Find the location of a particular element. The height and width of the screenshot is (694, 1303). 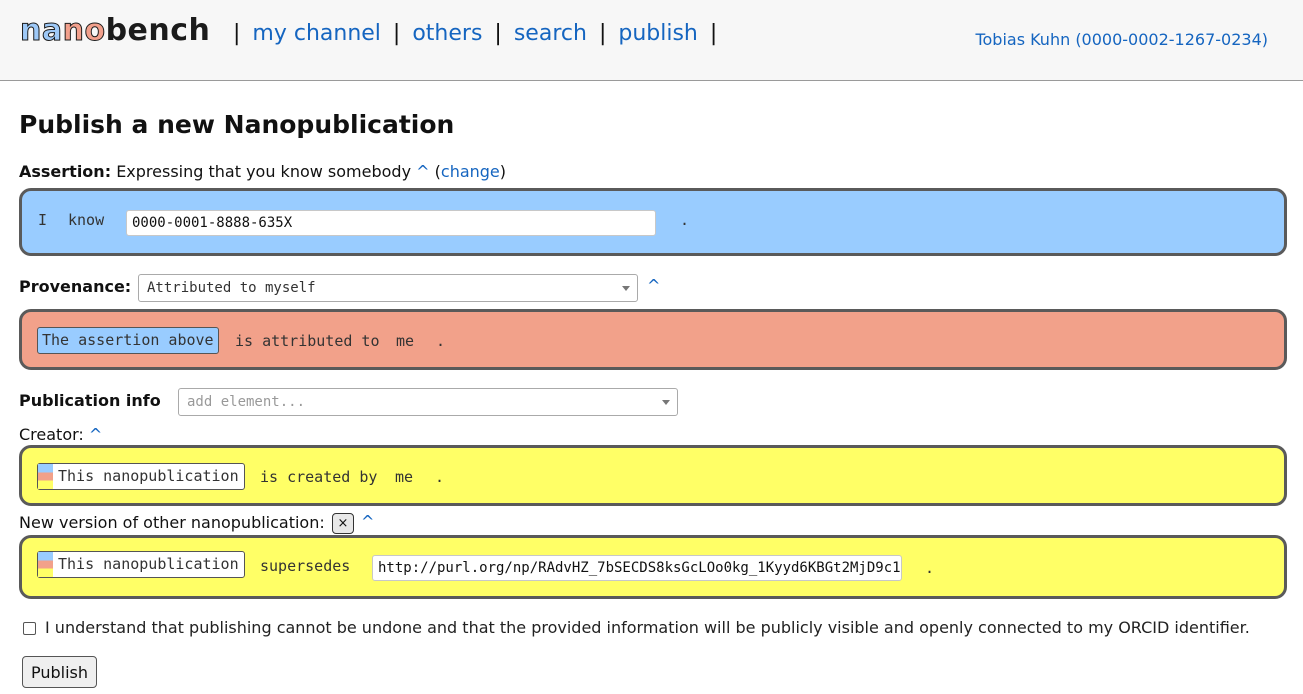

nanobench-logo: nanobench is located at coordinates (115, 31).